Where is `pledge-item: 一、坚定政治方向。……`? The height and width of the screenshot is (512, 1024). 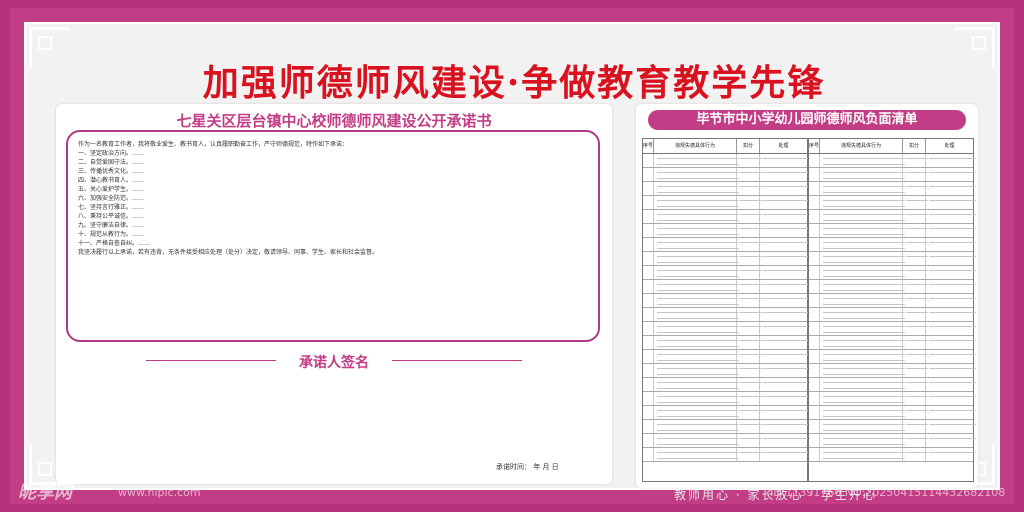
pledge-item: 一、坚定政治方向。…… is located at coordinates (111, 153).